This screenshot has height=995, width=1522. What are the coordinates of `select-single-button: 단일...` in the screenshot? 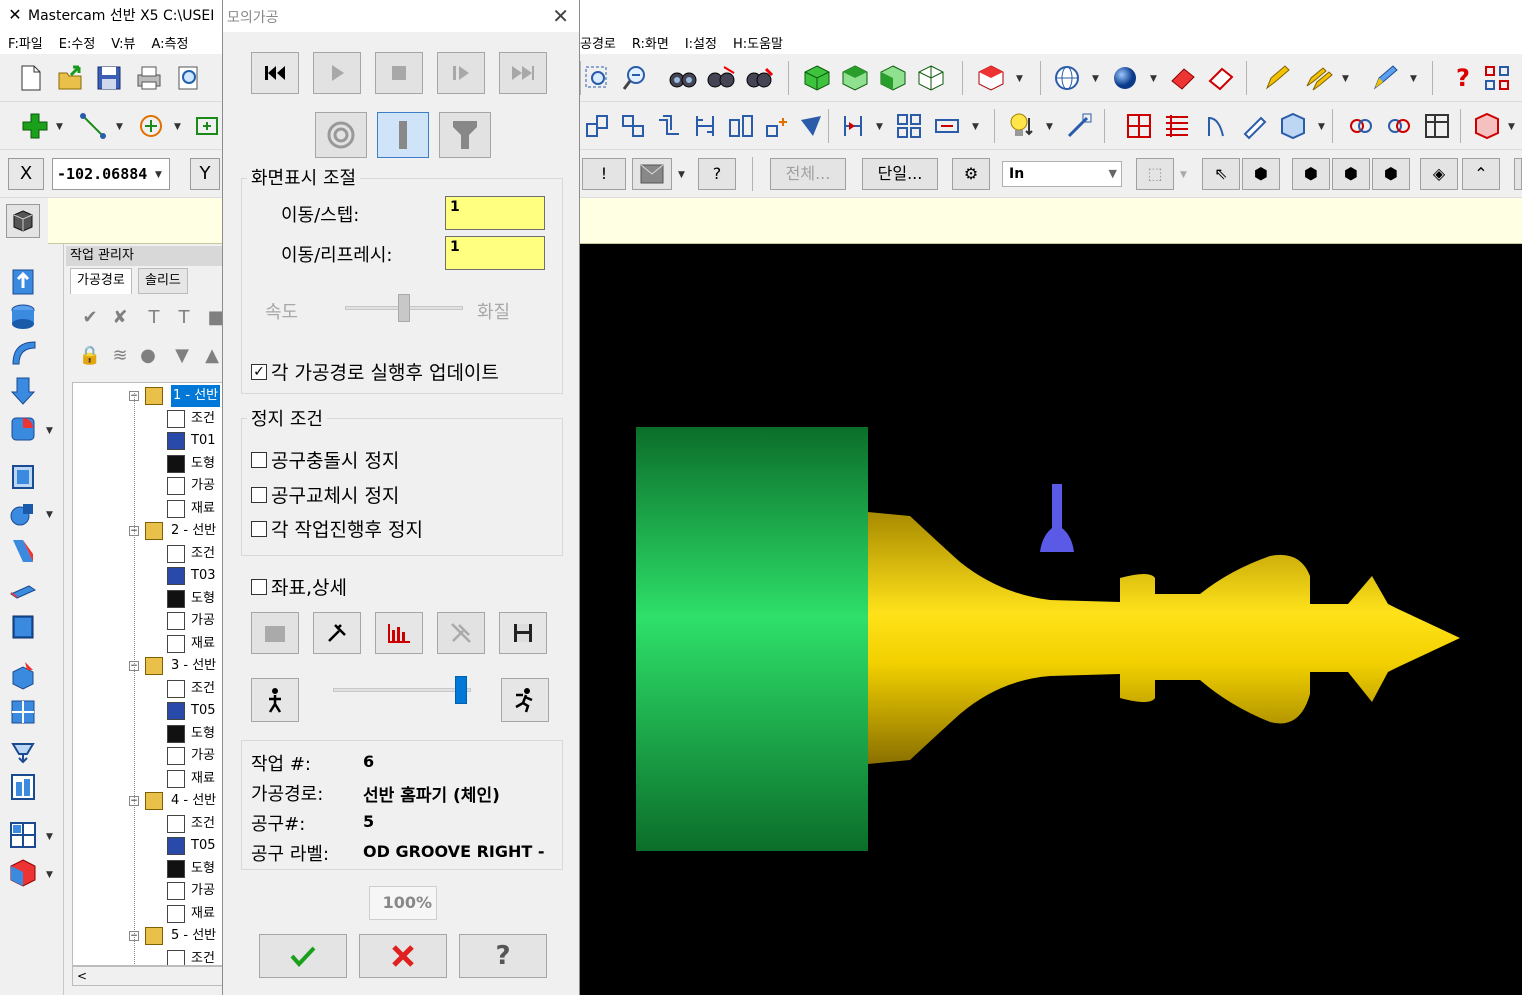 It's located at (900, 174).